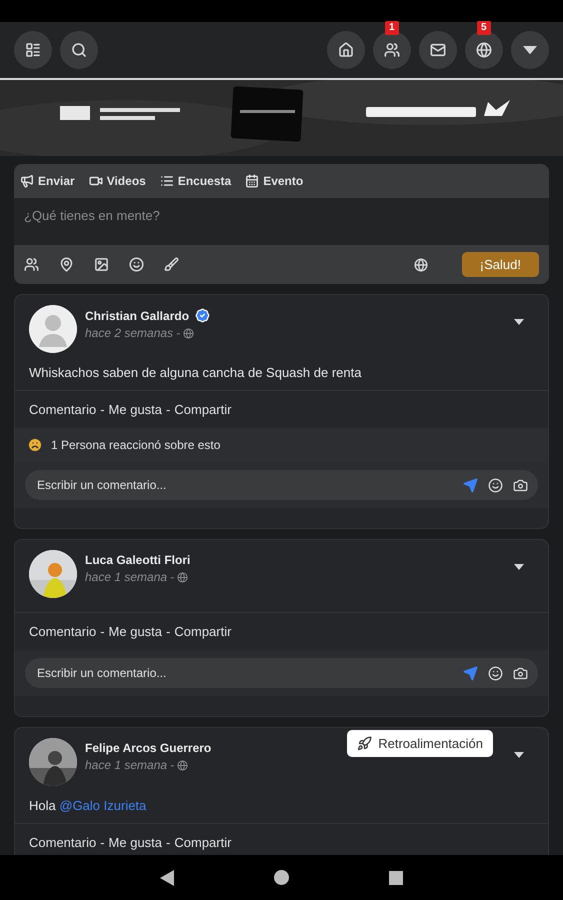 This screenshot has width=563, height=900. I want to click on count-badge: 5, so click(484, 28).